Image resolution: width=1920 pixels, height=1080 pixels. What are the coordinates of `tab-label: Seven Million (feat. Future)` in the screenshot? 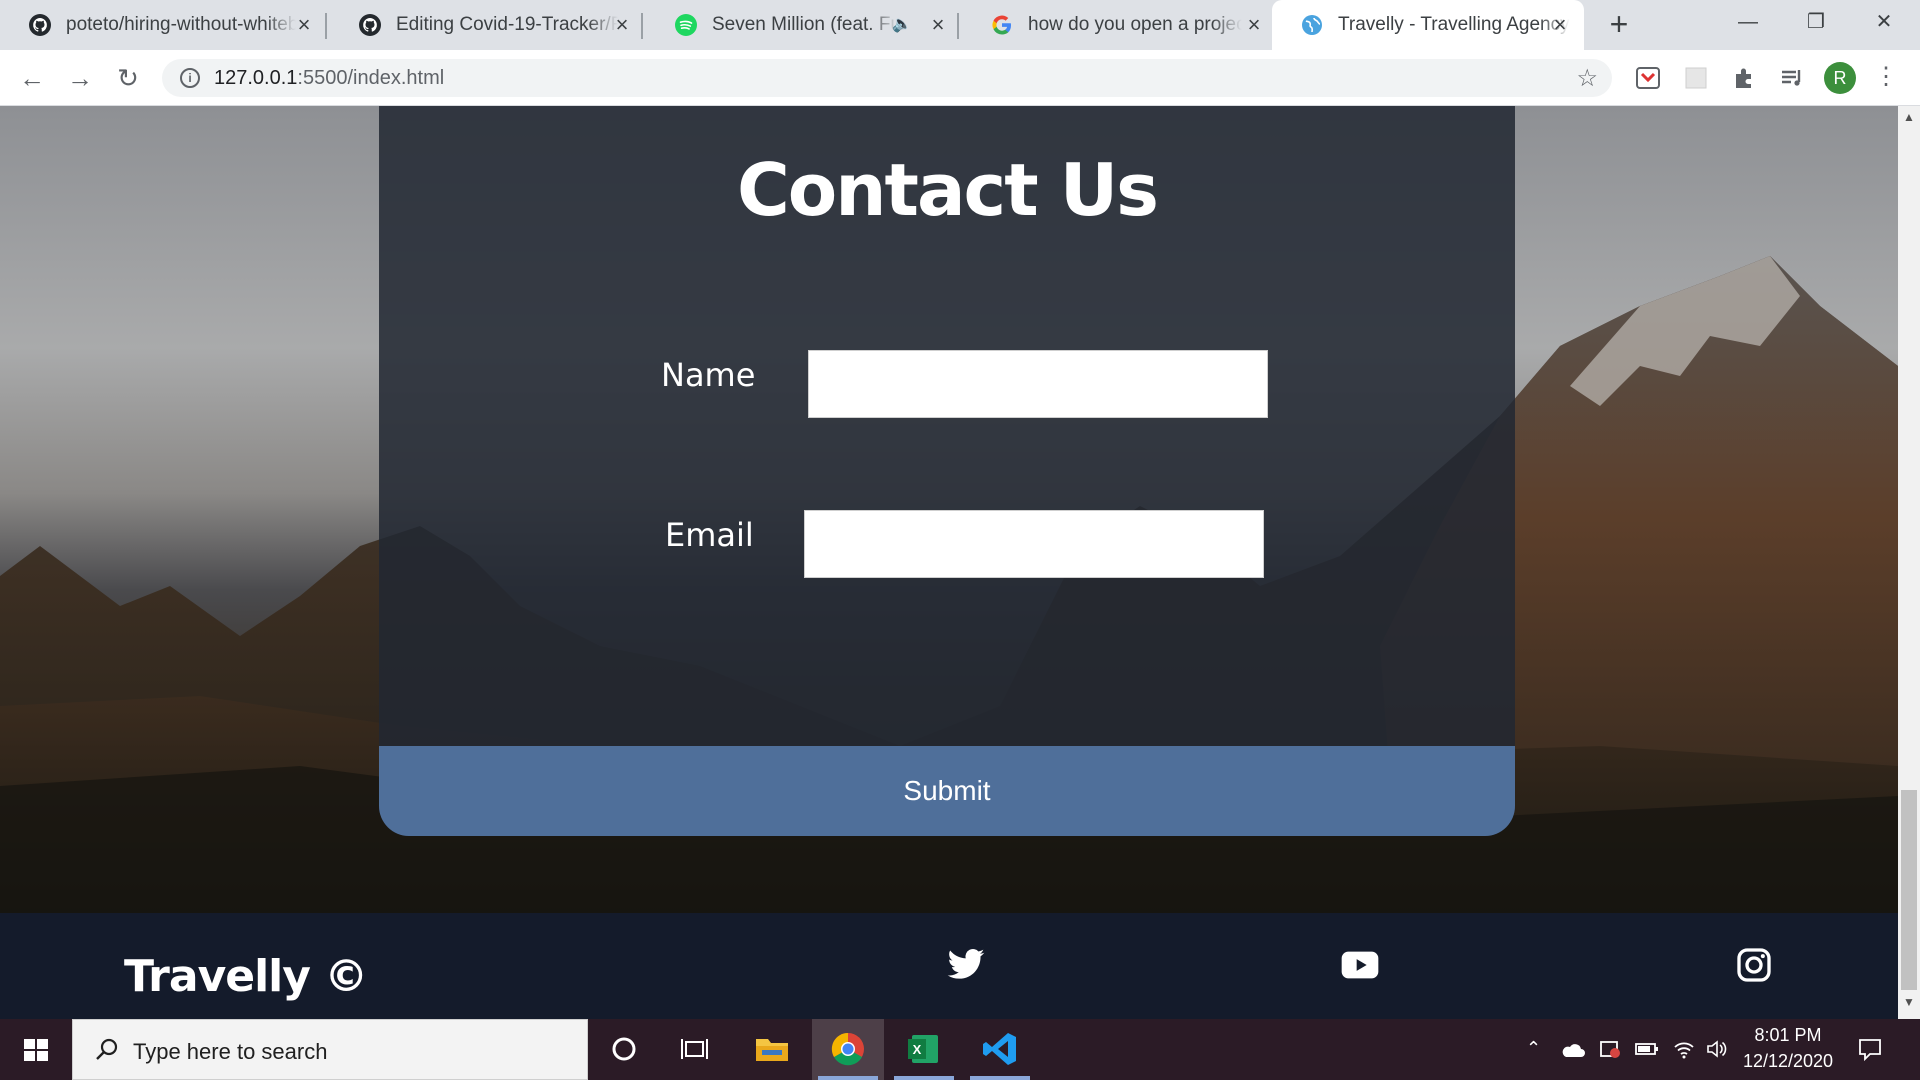 It's located at (805, 25).